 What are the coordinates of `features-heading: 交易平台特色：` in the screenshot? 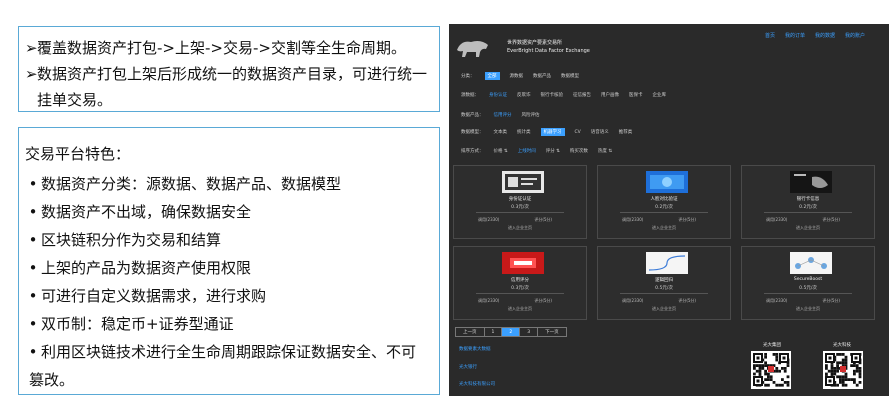 It's located at (78, 154).